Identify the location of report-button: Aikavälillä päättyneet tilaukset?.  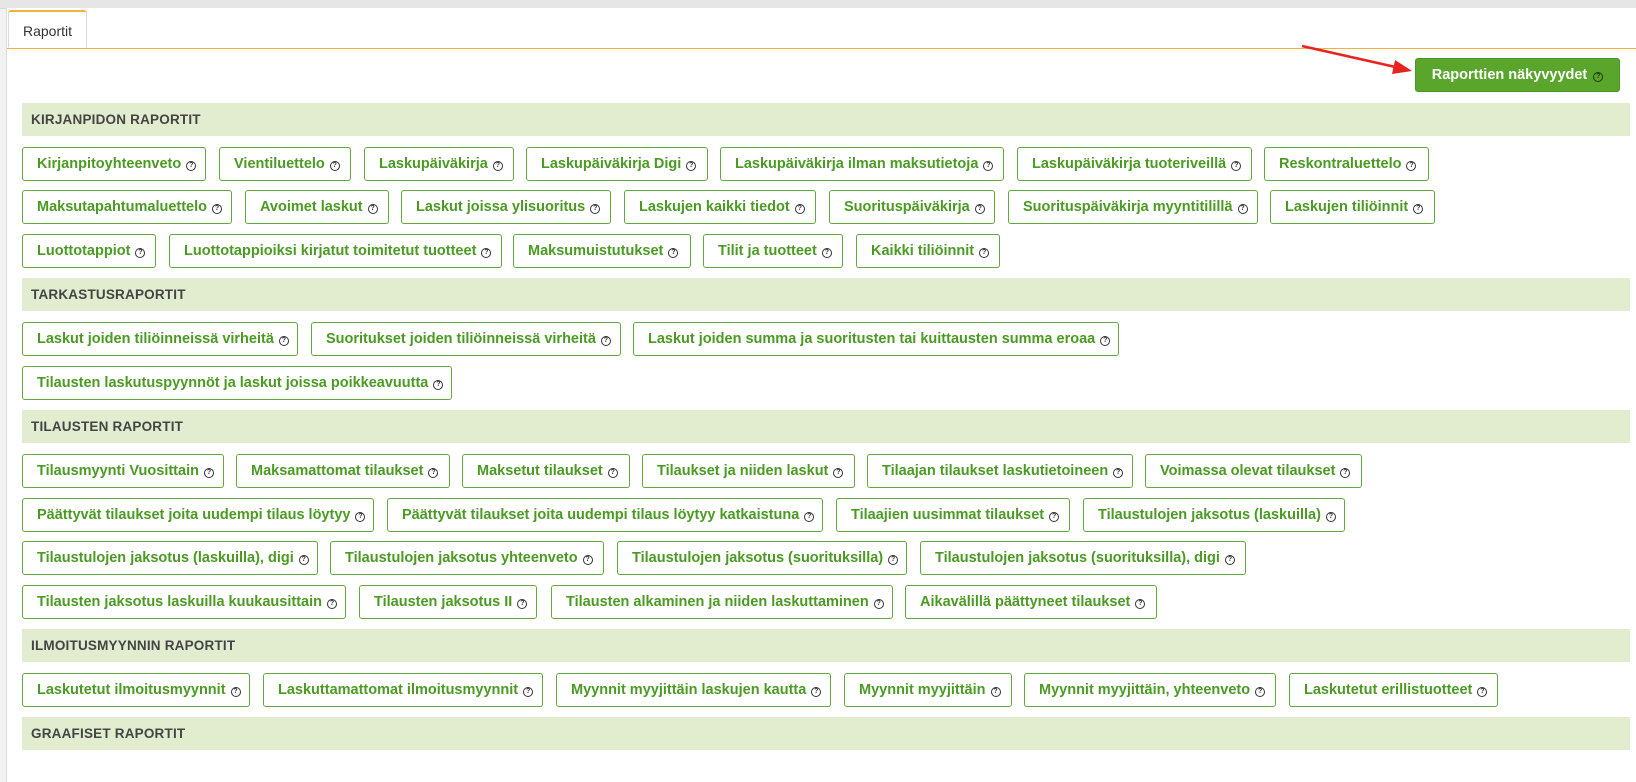
(1031, 602).